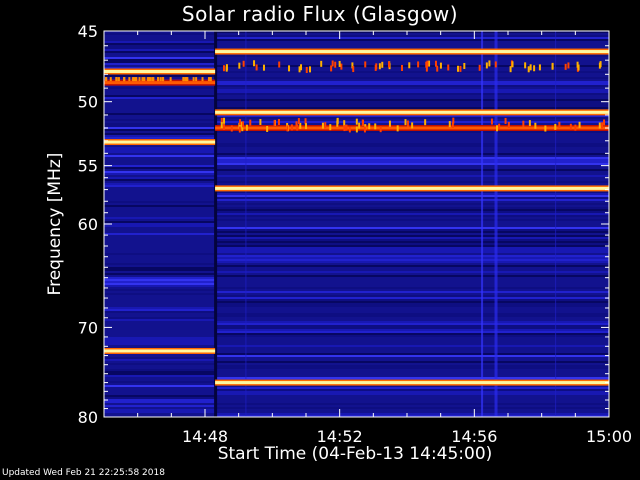  I want to click on x-axis-label: Start Time (04-Feb-13 14:45:00), so click(355, 454).